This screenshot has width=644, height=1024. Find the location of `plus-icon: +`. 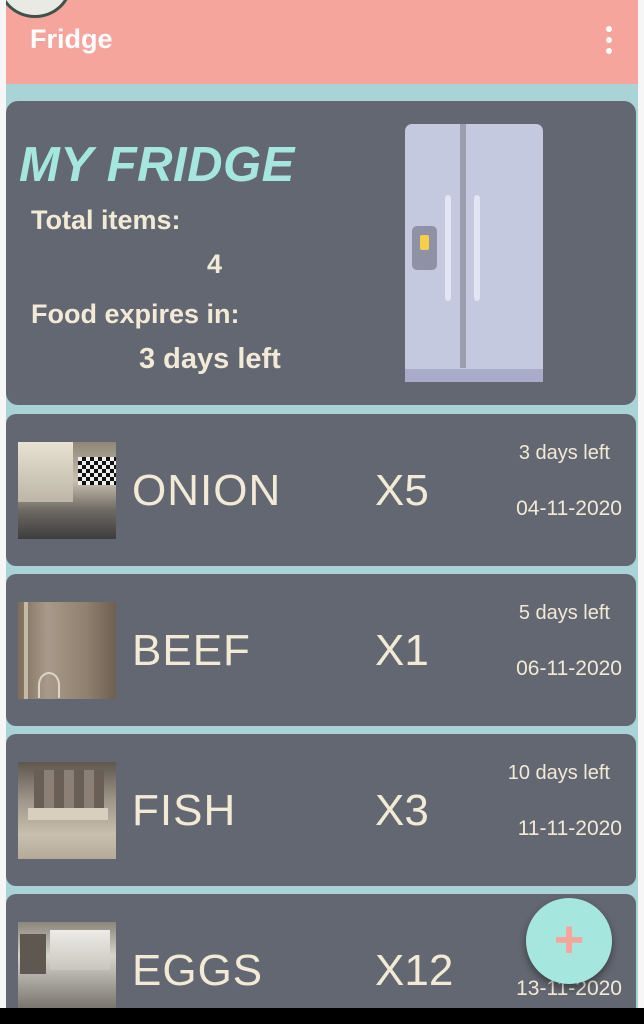

plus-icon: + is located at coordinates (569, 939).